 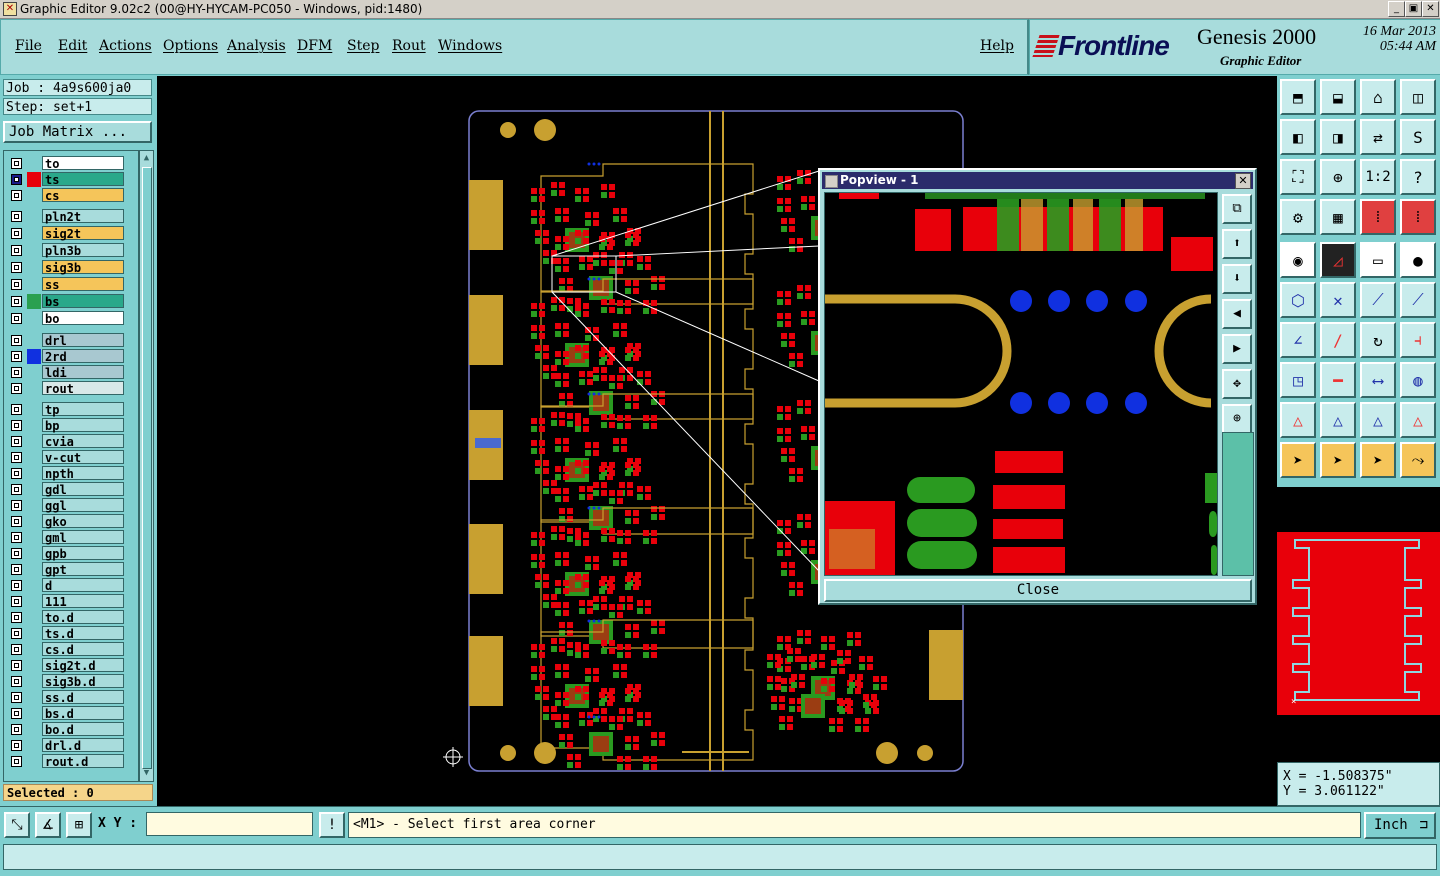 What do you see at coordinates (1237, 244) in the screenshot?
I see `popview-zoom-in-icon: ⬆` at bounding box center [1237, 244].